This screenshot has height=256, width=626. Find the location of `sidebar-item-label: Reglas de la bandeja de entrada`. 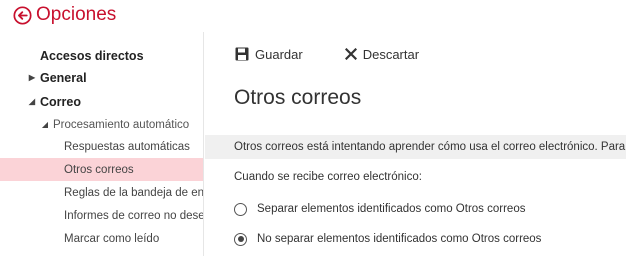

sidebar-item-label: Reglas de la bandeja de entrada is located at coordinates (134, 192).